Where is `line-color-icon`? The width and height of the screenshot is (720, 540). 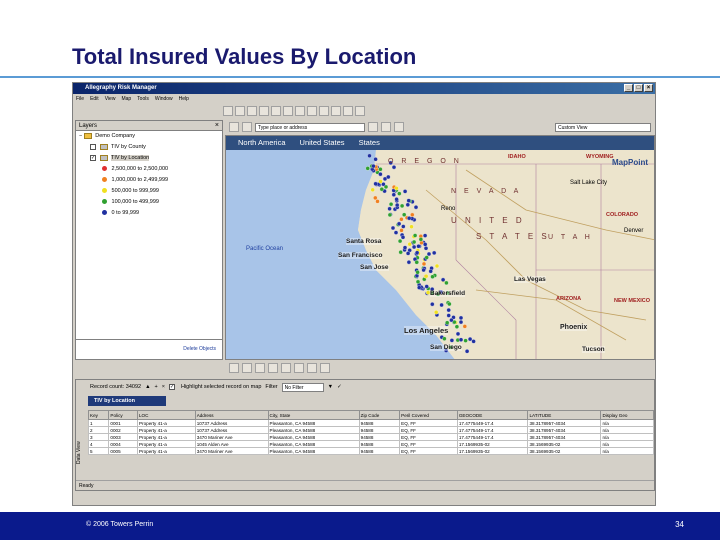 line-color-icon is located at coordinates (312, 368).